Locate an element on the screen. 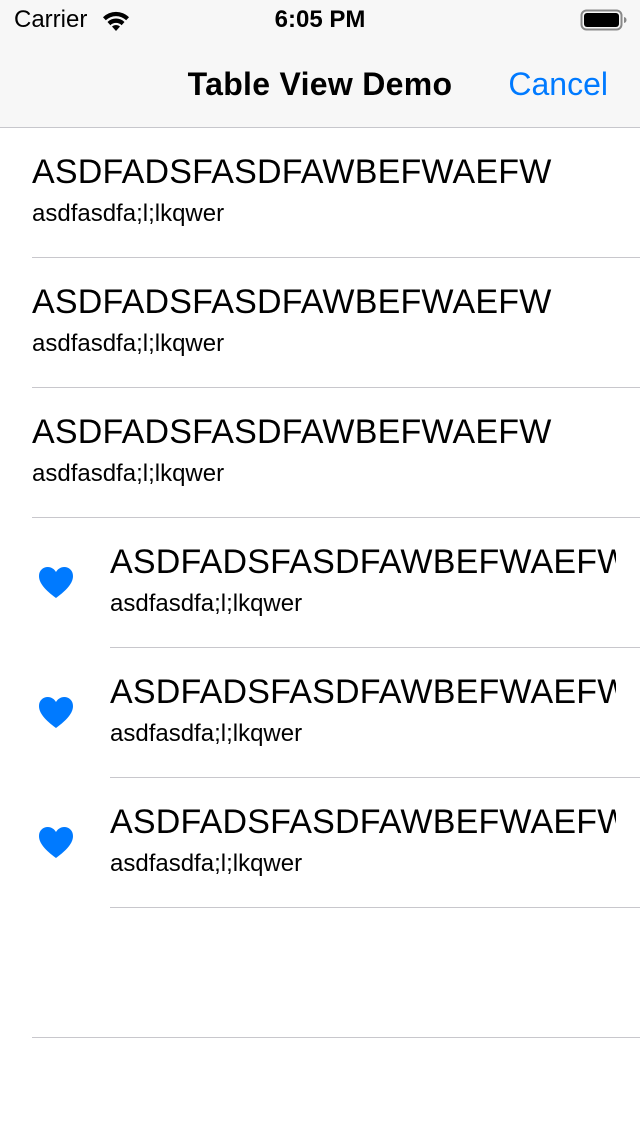 The image size is (640, 1136). status-bar: Carrier 6:05 PM is located at coordinates (320, 20).